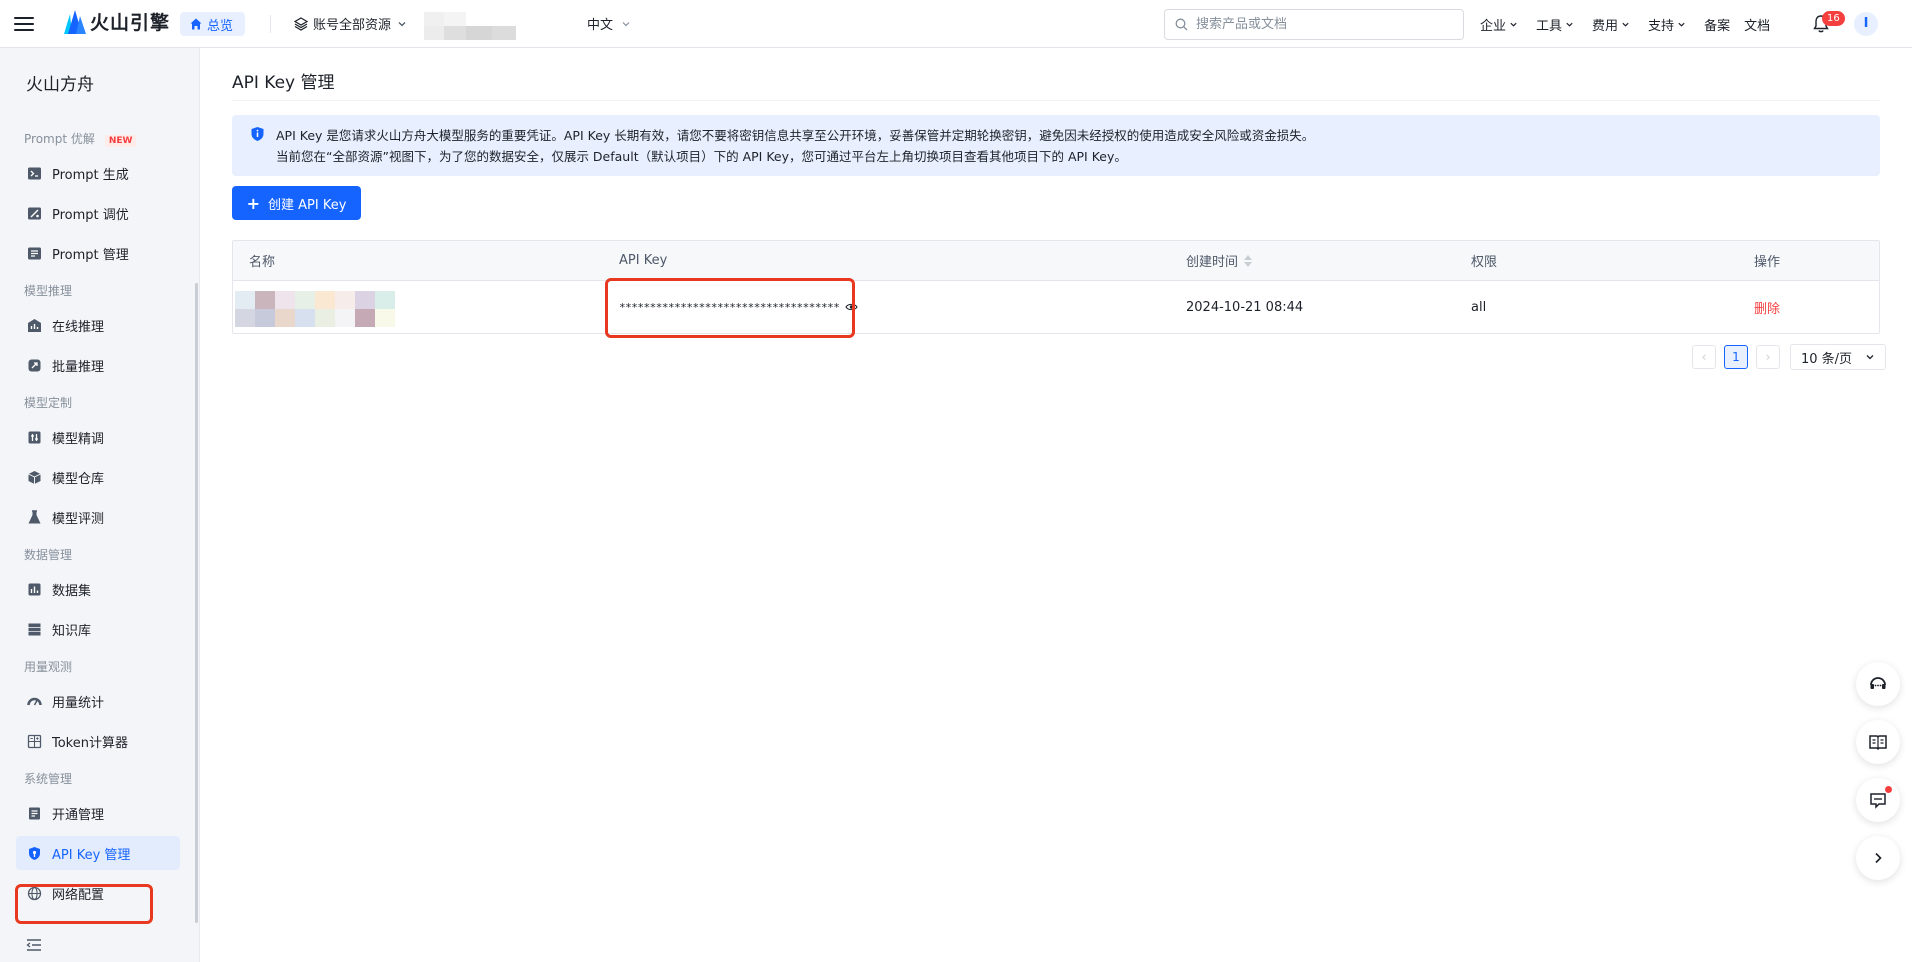 This screenshot has height=962, width=1912. I want to click on sidebar-item-token-calculator: Token计算器, so click(98, 741).